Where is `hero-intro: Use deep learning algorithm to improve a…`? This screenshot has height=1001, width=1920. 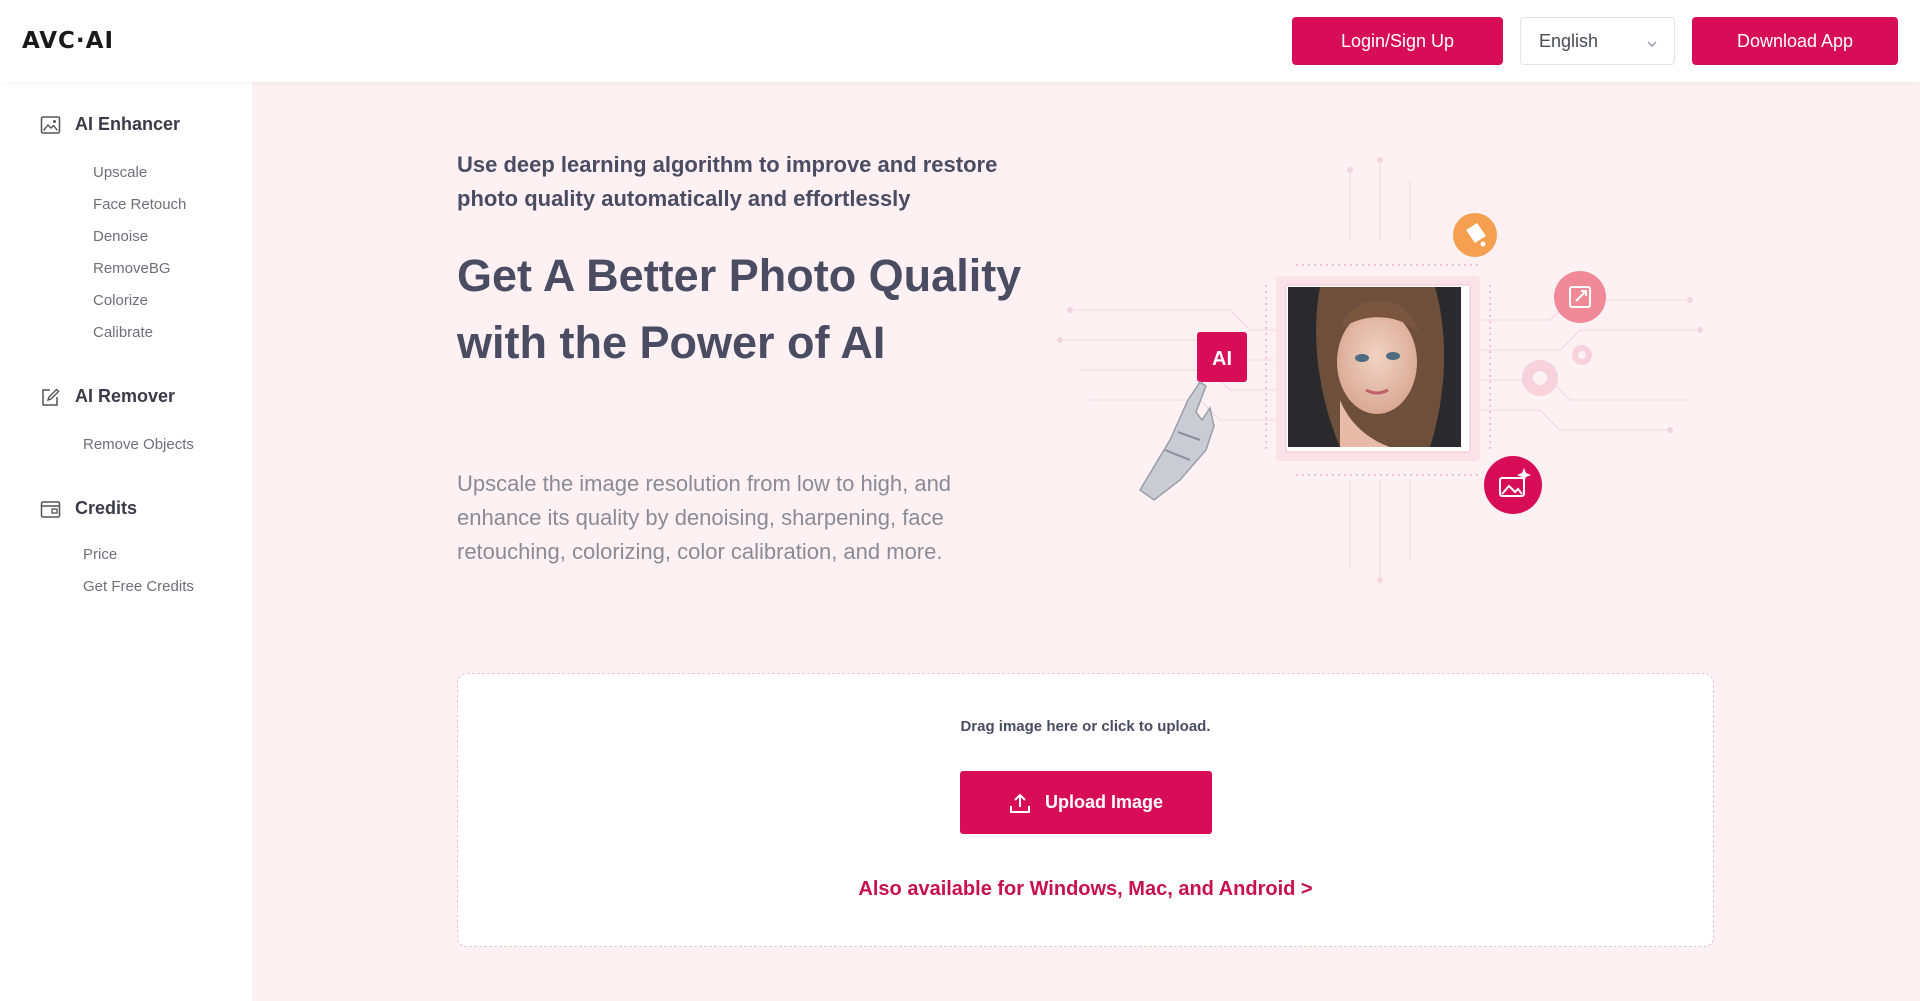 hero-intro: Use deep learning algorithm to improve a… is located at coordinates (727, 181).